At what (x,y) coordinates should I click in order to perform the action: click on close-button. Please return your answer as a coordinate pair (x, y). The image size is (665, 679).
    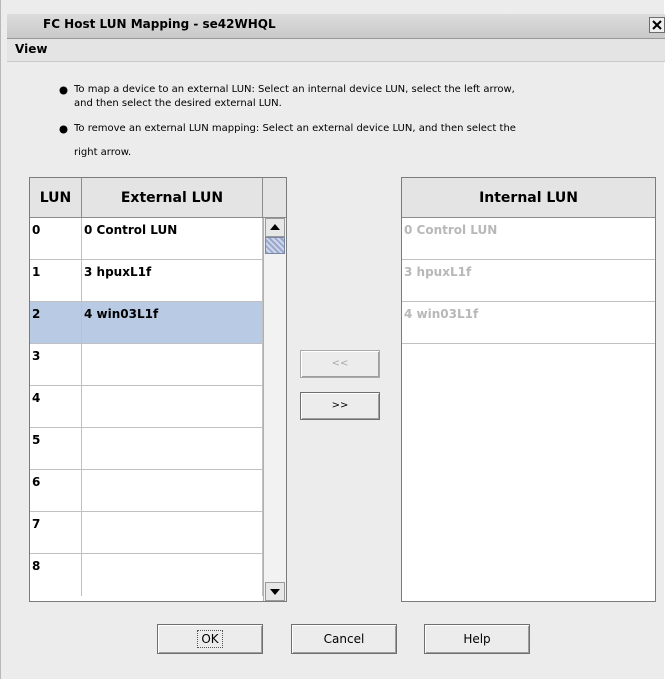
    Looking at the image, I should click on (657, 25).